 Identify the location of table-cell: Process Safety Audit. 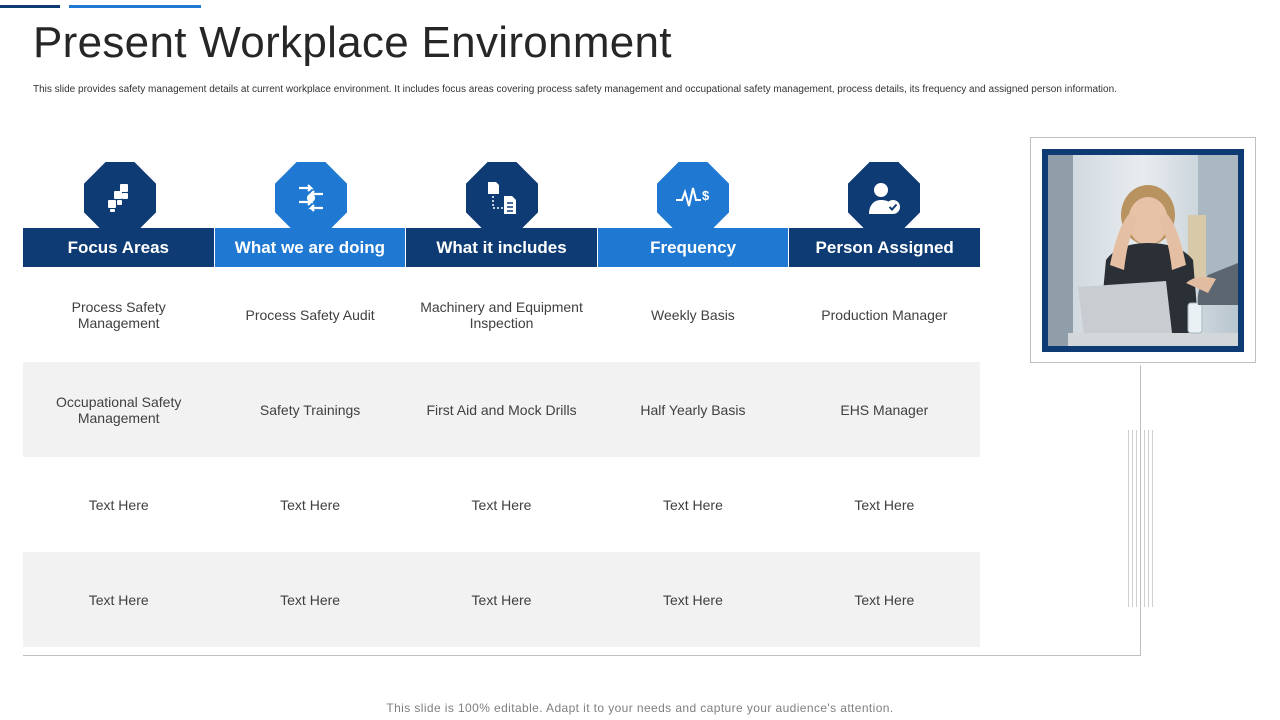
(310, 314).